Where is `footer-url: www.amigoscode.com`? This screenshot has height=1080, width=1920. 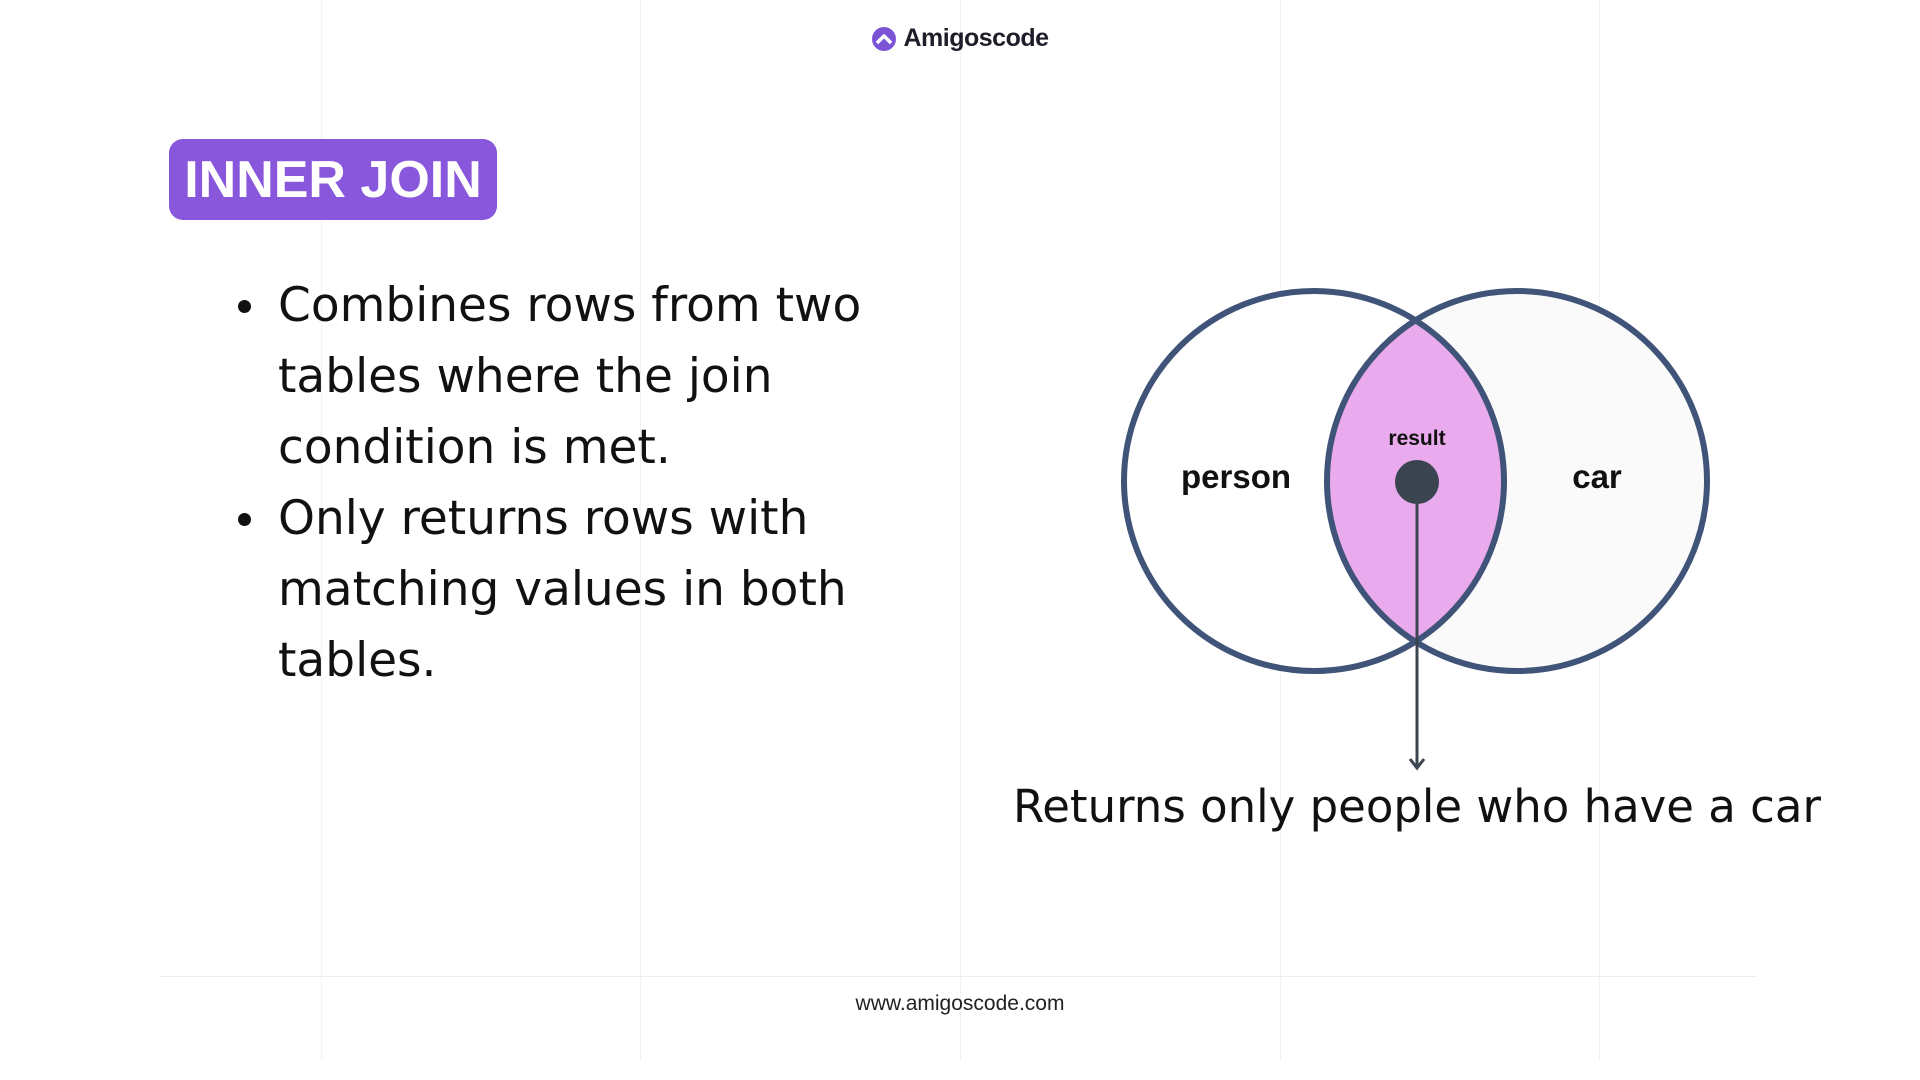
footer-url: www.amigoscode.com is located at coordinates (960, 1003).